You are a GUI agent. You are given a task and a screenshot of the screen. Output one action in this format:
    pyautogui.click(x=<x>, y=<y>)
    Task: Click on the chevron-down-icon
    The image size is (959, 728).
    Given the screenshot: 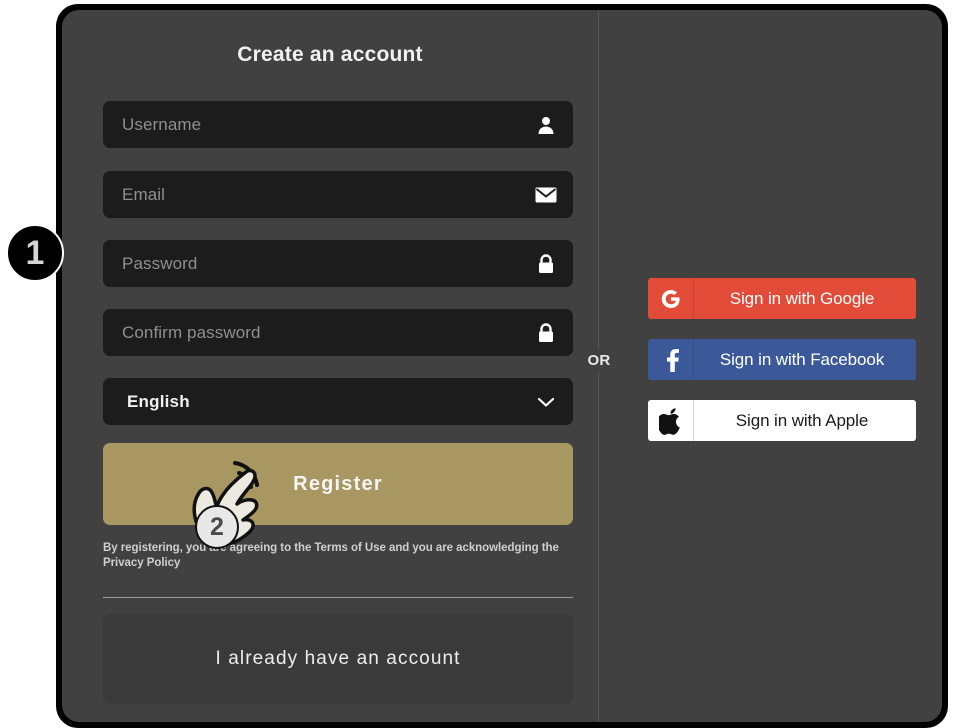 What is the action you would take?
    pyautogui.click(x=546, y=402)
    